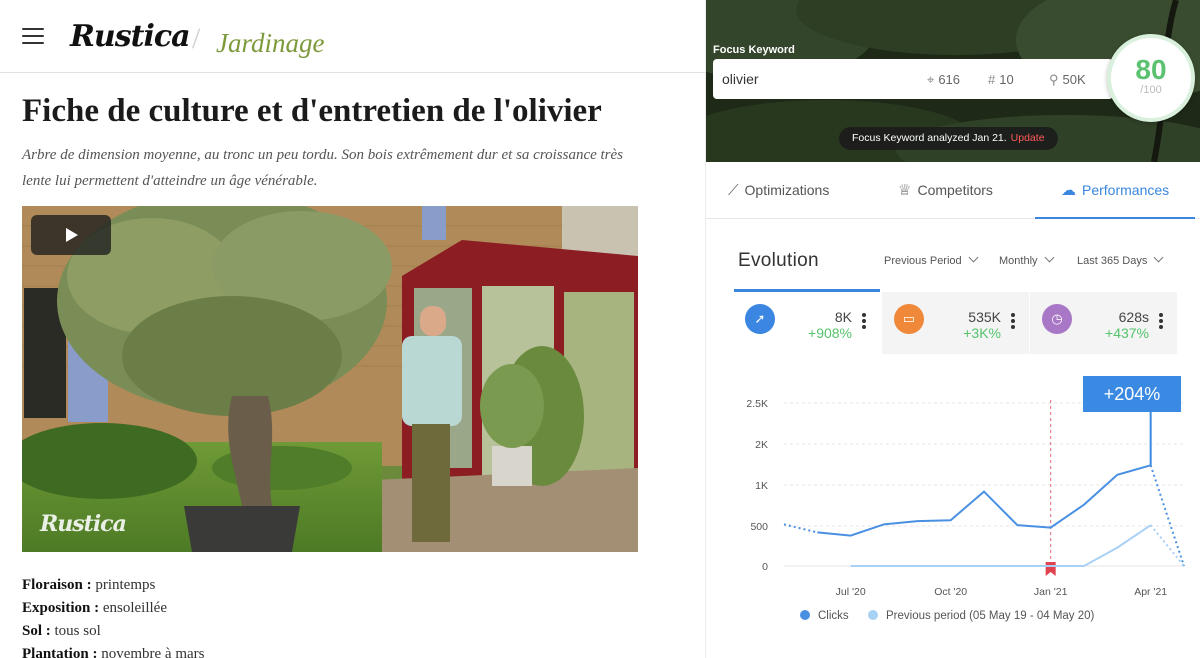  Describe the element at coordinates (352, 36) in the screenshot. I see `site-header: Rustica / Jardinage` at that location.